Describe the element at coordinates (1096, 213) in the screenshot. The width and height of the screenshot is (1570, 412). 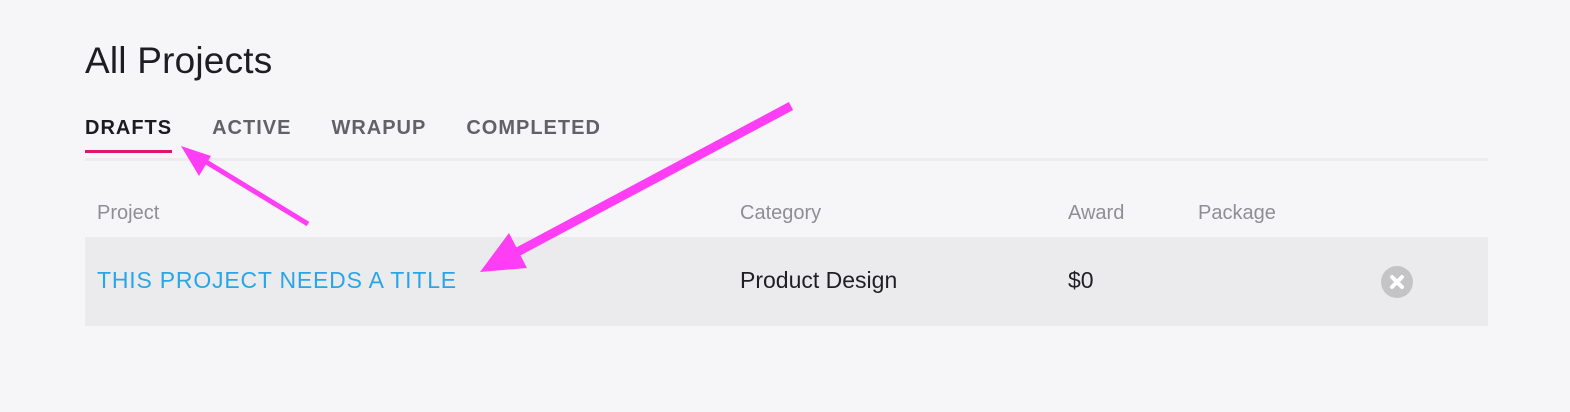
I see `column-header-award: Award` at that location.